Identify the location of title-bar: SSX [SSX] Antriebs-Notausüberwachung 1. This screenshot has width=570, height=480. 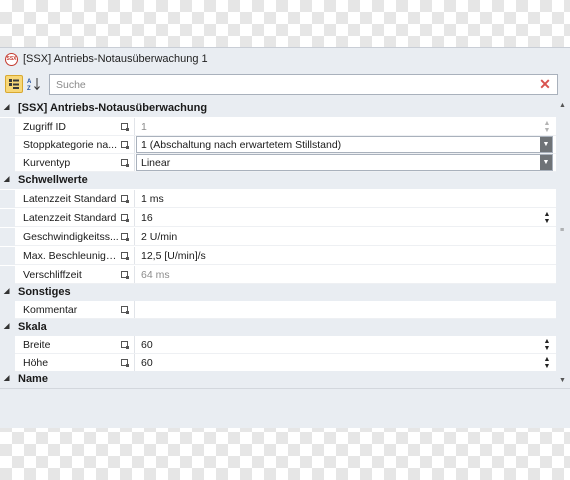
(285, 60).